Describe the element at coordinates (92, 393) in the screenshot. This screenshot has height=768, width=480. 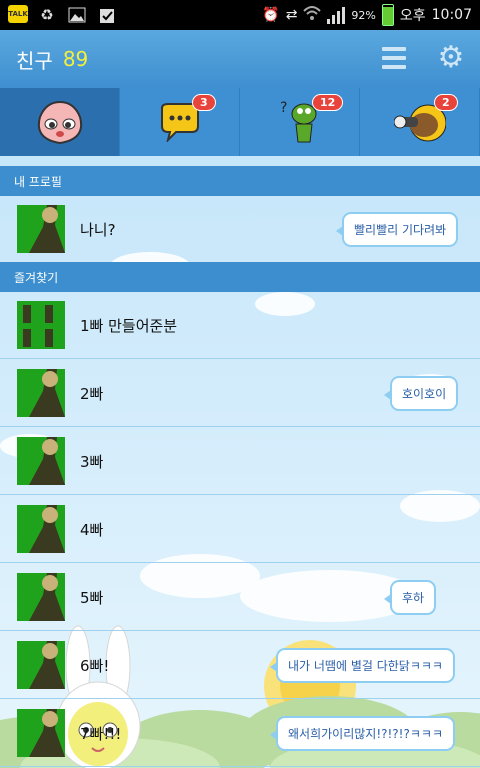
I see `friend-name: 2빠` at that location.